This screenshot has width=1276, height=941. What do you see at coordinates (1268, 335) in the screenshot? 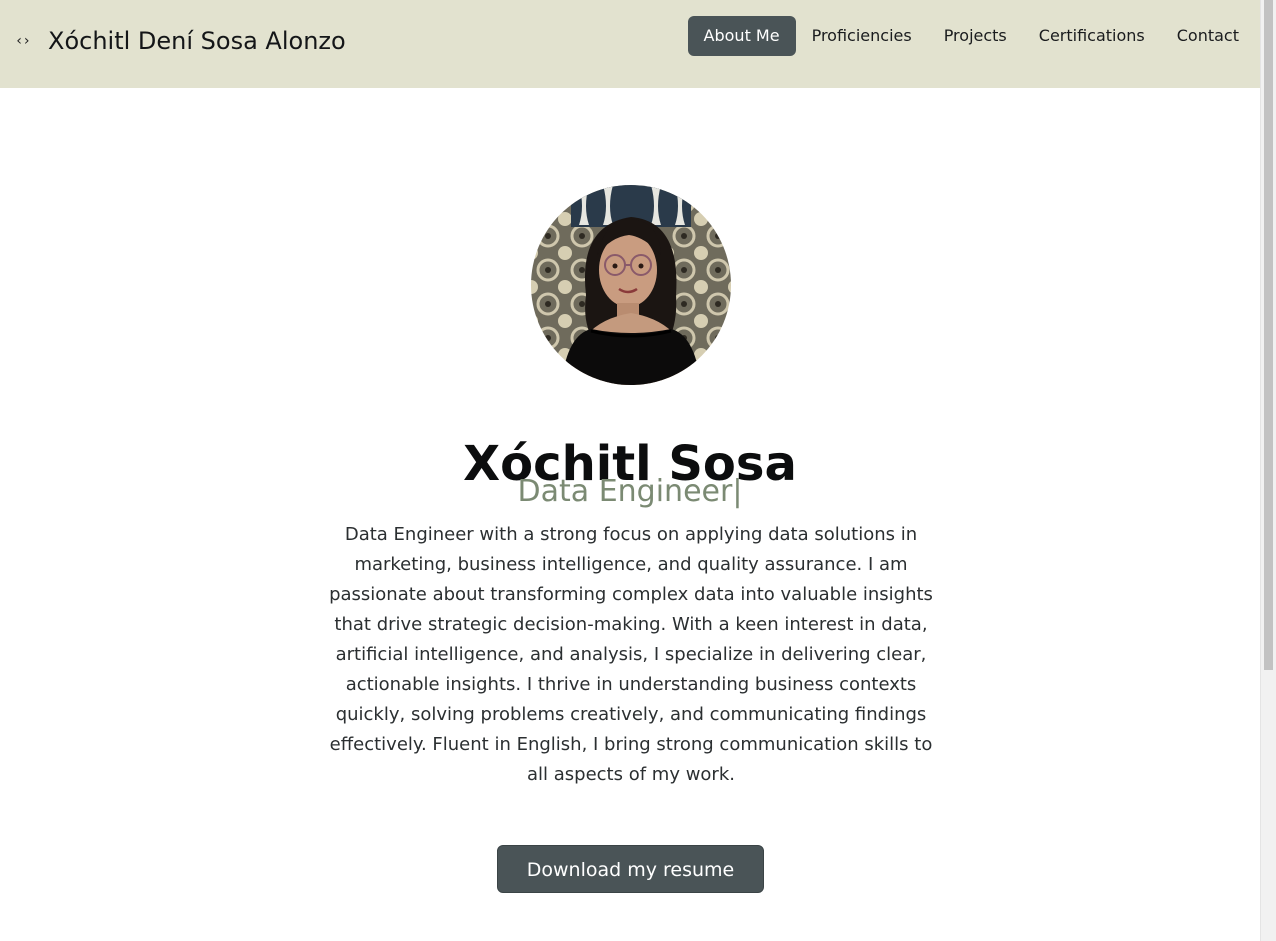
I see `scrollbar-thumb` at bounding box center [1268, 335].